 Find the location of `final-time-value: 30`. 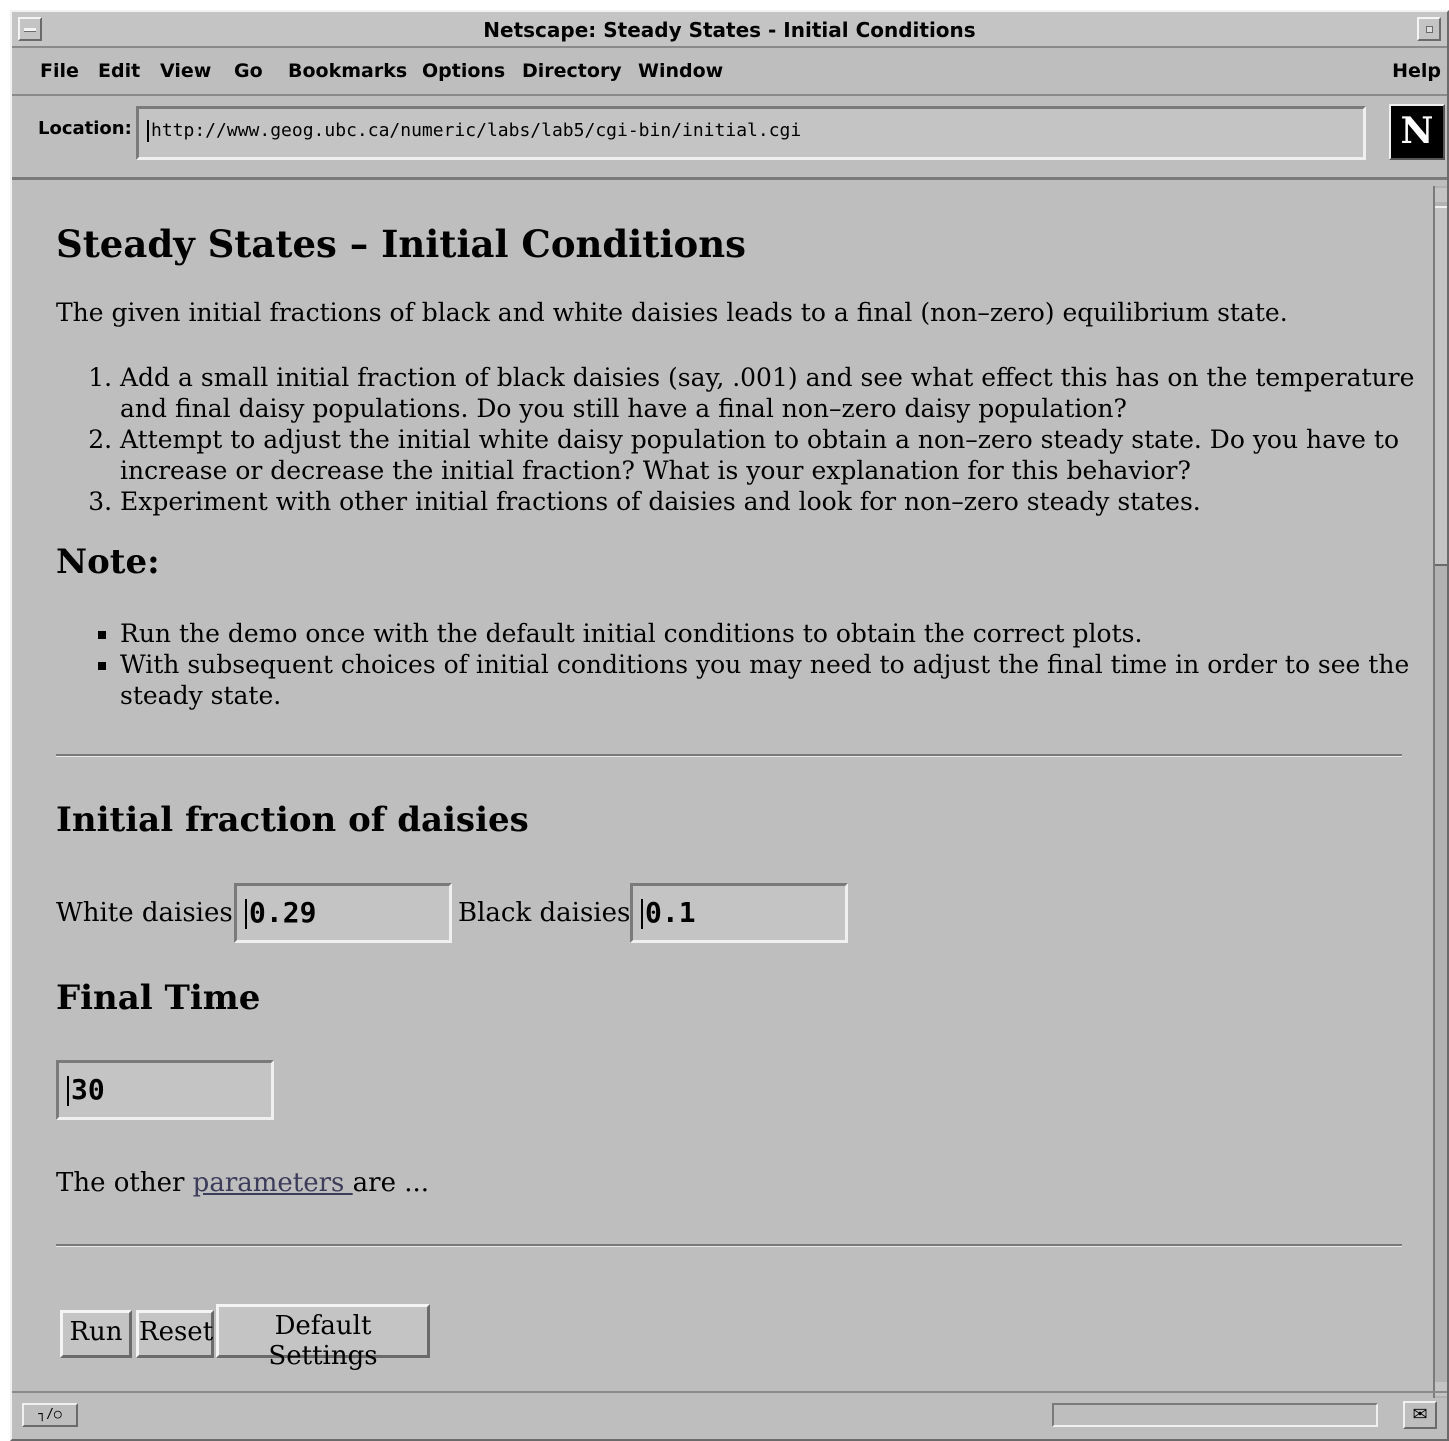

final-time-value: 30 is located at coordinates (88, 1089).